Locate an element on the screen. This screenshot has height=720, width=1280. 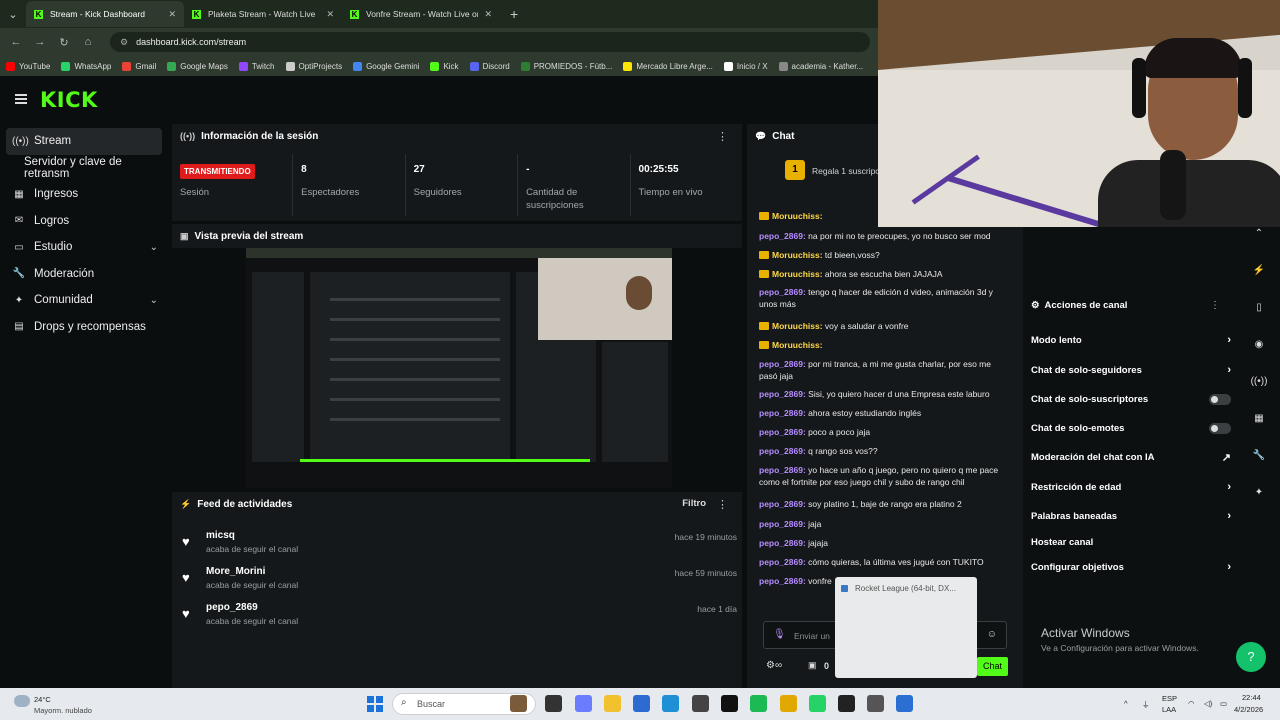
channel-action-4: Moderación del chat con IA ↗ is located at coordinates (1131, 457).